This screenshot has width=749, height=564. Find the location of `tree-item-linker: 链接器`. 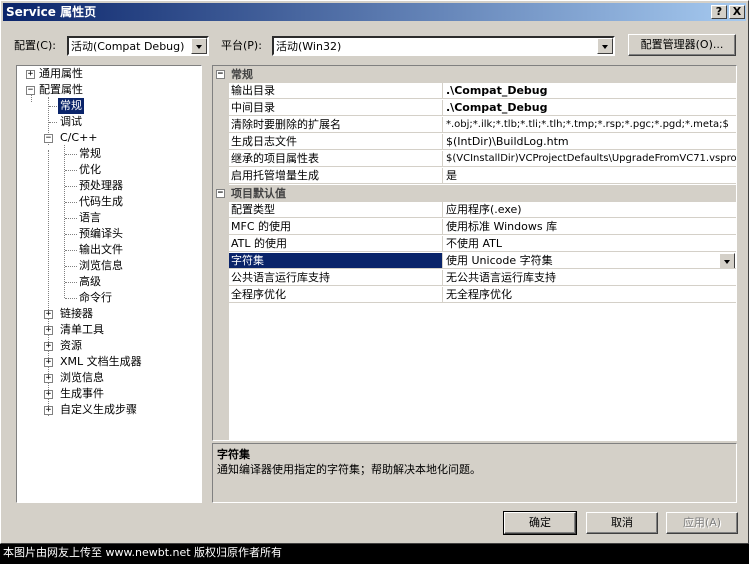

tree-item-linker: 链接器 is located at coordinates (76, 314).